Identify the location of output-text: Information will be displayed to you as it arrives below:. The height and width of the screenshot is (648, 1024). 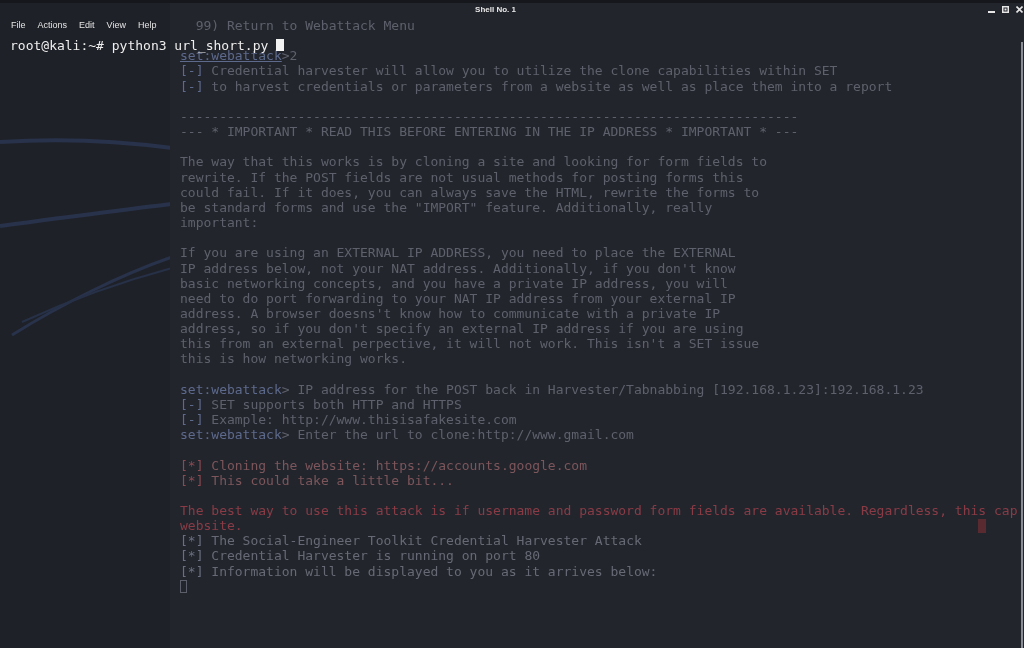
(434, 571).